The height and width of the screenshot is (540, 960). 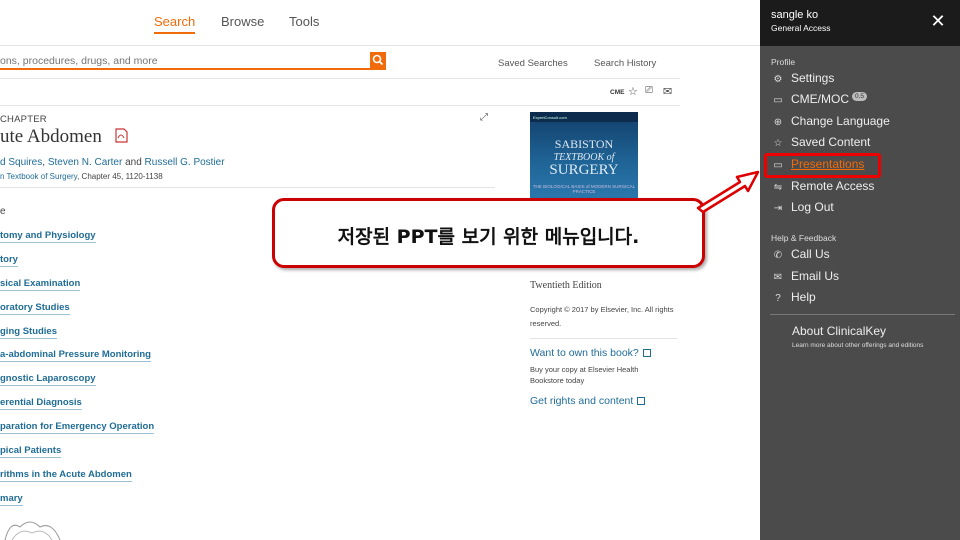 I want to click on nav-search-tab: Search, so click(x=175, y=24).